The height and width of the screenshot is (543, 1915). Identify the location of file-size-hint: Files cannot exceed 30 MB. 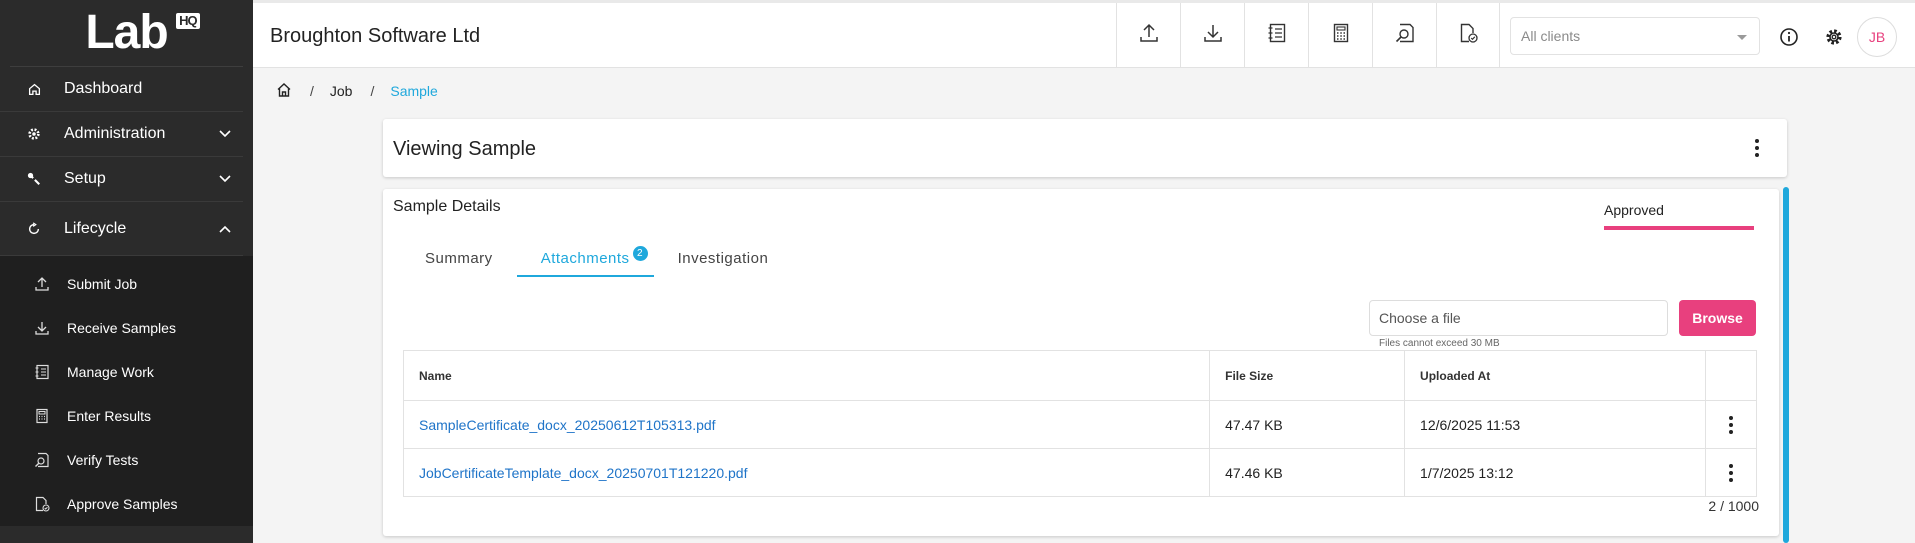
(1439, 343).